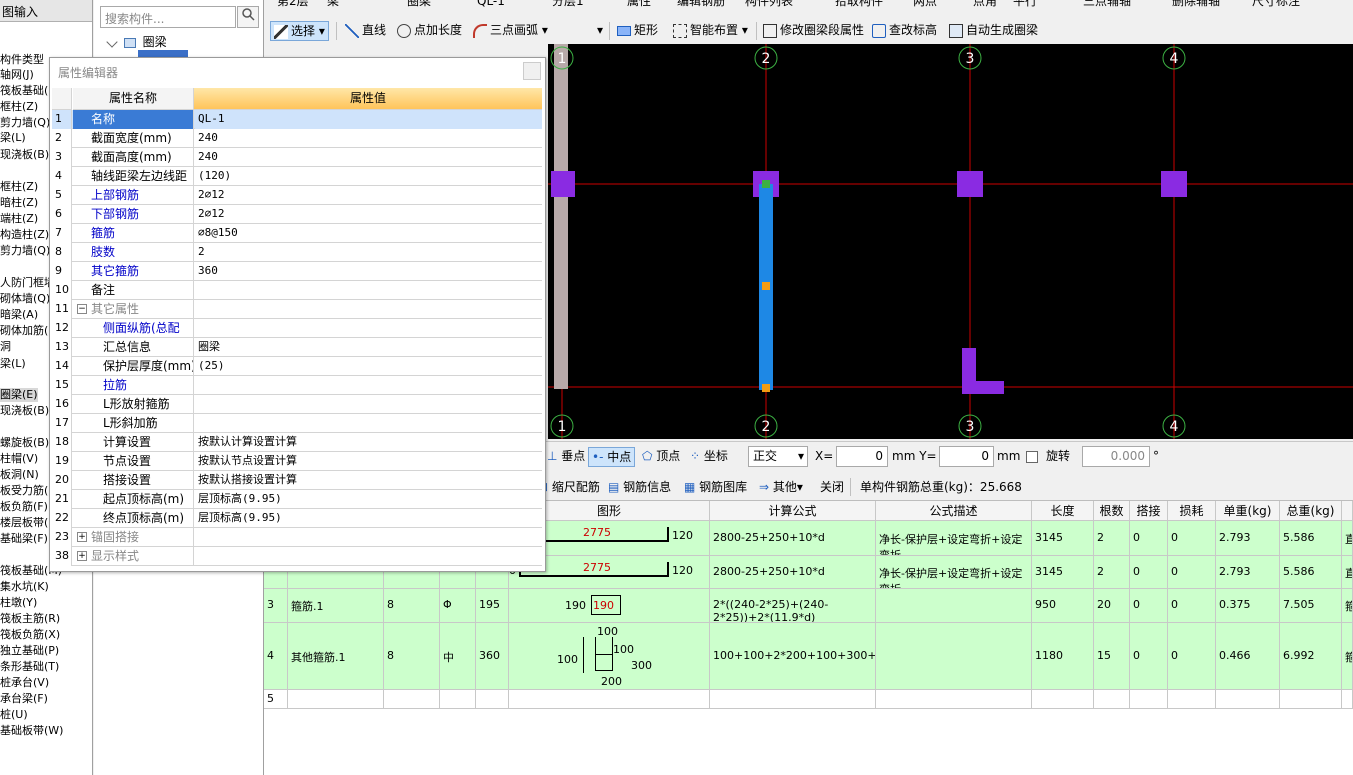  Describe the element at coordinates (297, 556) in the screenshot. I see `property-row: 38 显示样式 +` at that location.